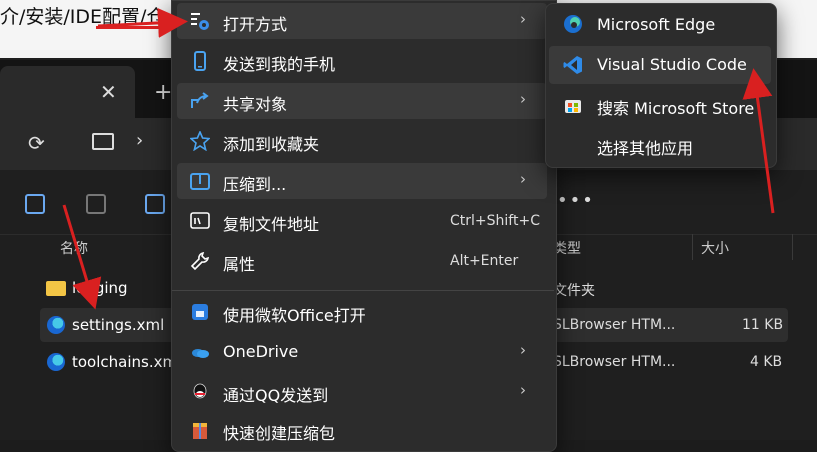 The image size is (817, 452). What do you see at coordinates (758, 141) in the screenshot?
I see `annotation-arrow-vscode` at bounding box center [758, 141].